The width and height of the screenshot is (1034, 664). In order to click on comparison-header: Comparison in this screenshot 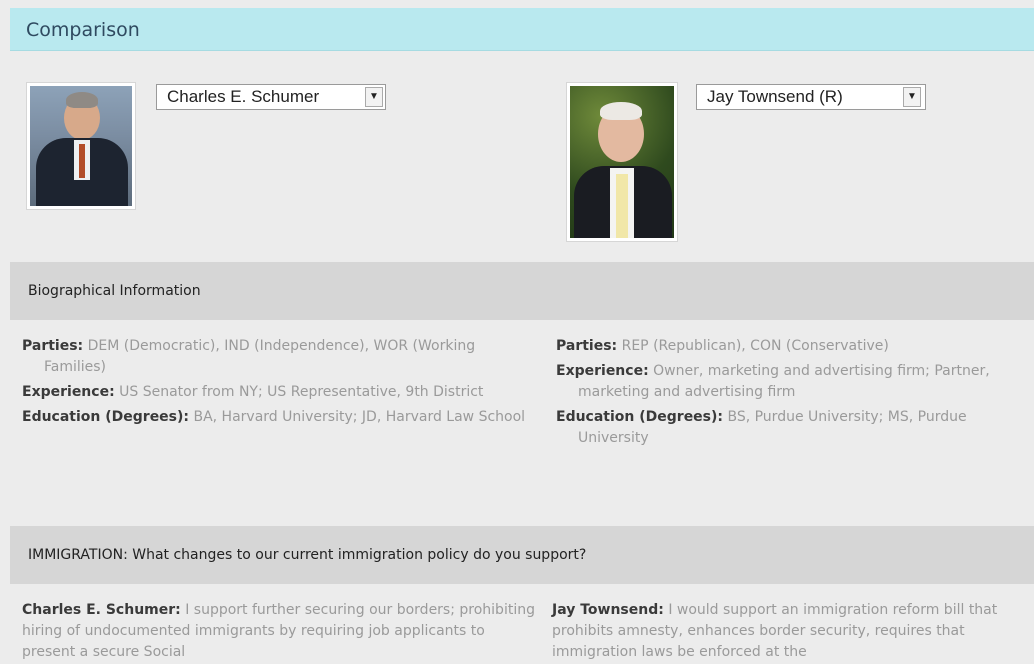, I will do `click(522, 29)`.